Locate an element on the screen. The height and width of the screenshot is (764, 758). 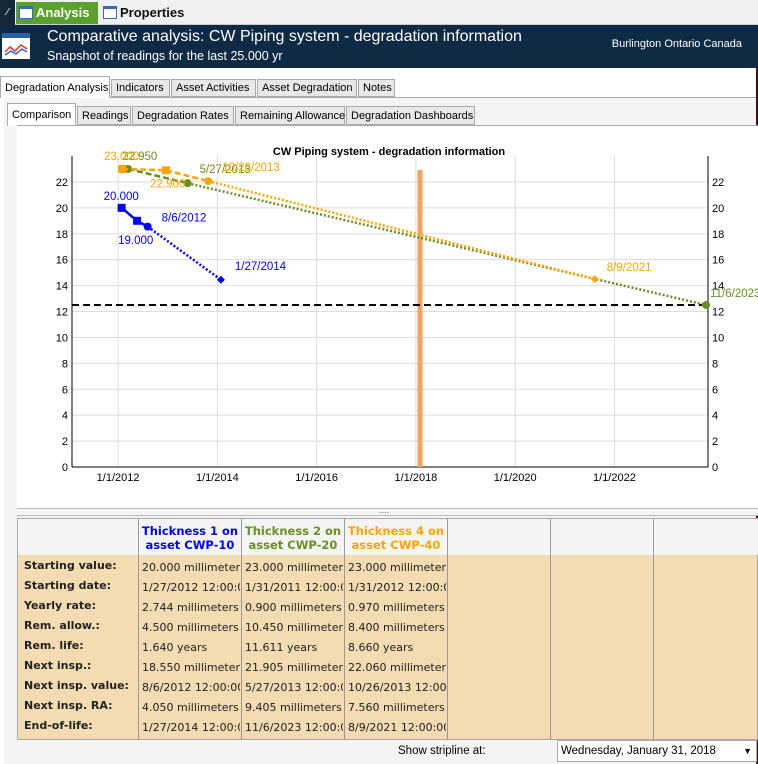
x-tick-label: 1/1/2014 is located at coordinates (217, 478).